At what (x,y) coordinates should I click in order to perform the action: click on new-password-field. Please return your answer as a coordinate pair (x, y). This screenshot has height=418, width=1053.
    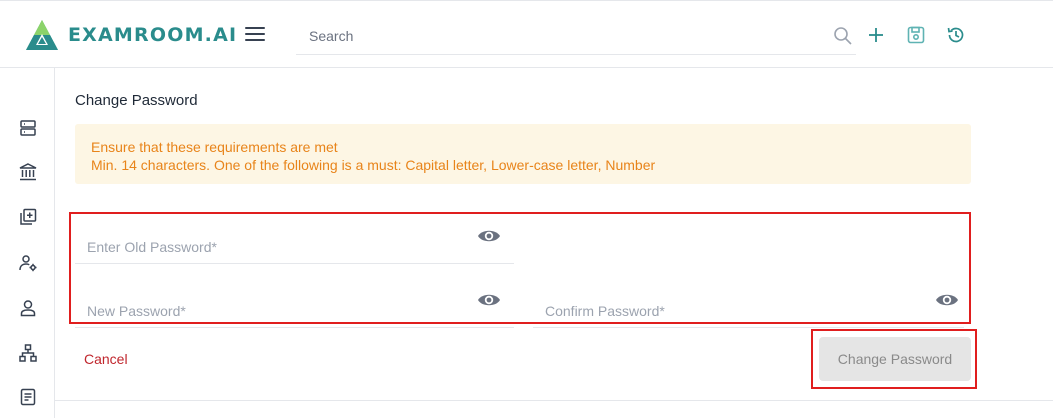
    Looking at the image, I should click on (294, 307).